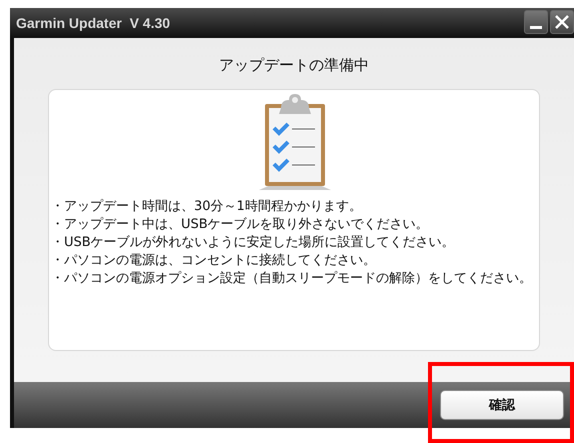  What do you see at coordinates (502, 405) in the screenshot?
I see `confirm-button: 確認` at bounding box center [502, 405].